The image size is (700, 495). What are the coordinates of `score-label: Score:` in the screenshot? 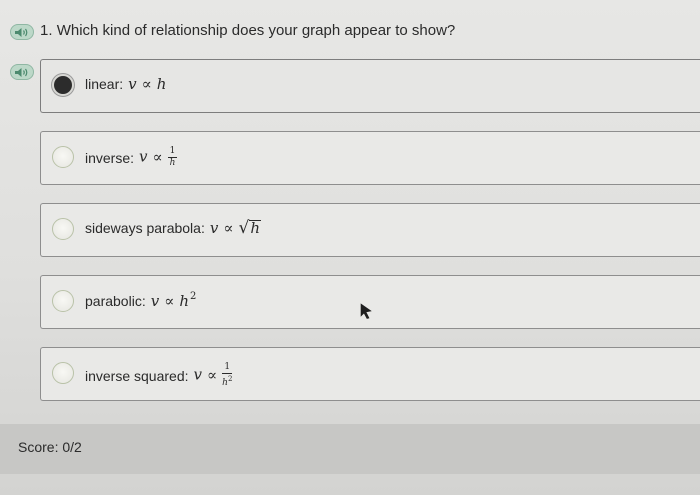 It's located at (38, 447).